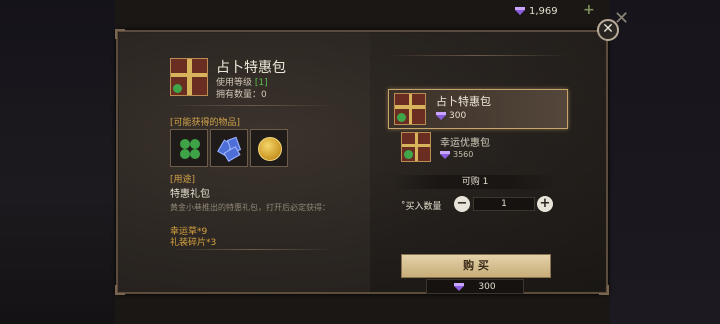 This screenshot has width=720, height=324. I want to click on usage-description: 黄金小巷推出的特惠礼包，打开后必定获得：, so click(250, 207).